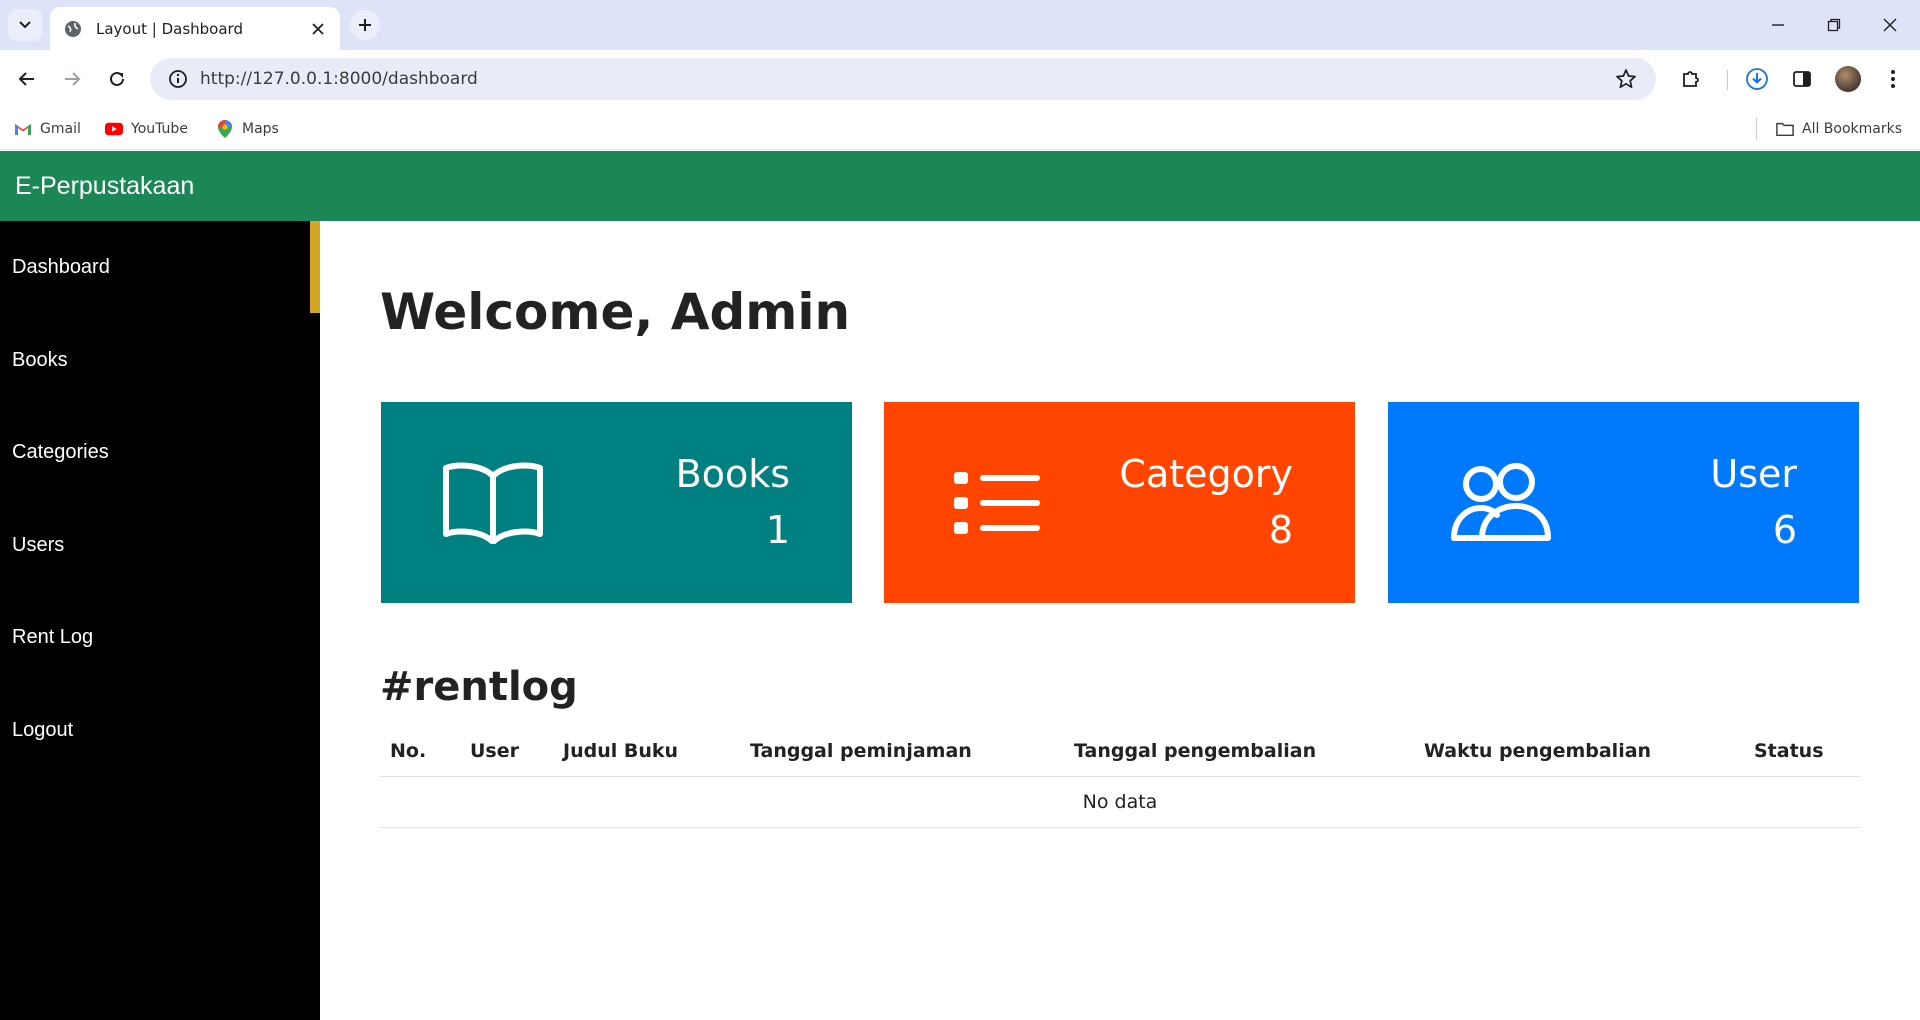 This screenshot has width=1920, height=1020. I want to click on restore-icon, so click(1834, 25).